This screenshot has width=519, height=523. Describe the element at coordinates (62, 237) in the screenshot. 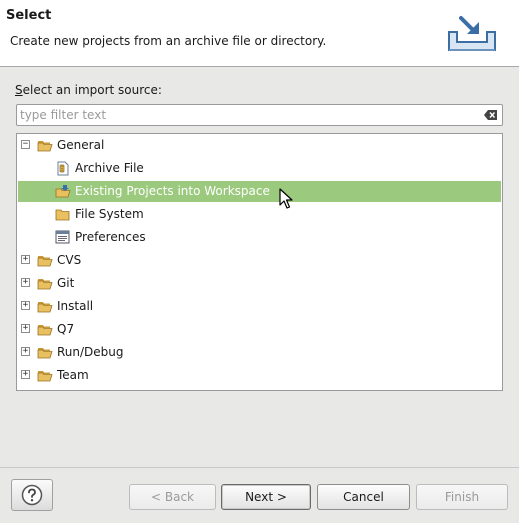

I see `preferences-icon` at that location.